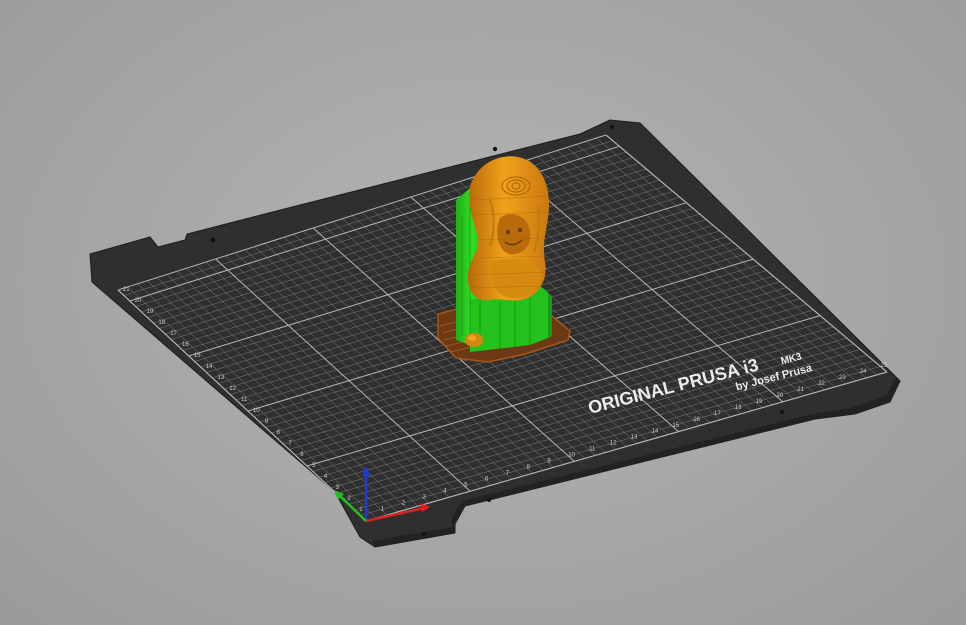  I want to click on x-tick-label: 15, so click(675, 426).